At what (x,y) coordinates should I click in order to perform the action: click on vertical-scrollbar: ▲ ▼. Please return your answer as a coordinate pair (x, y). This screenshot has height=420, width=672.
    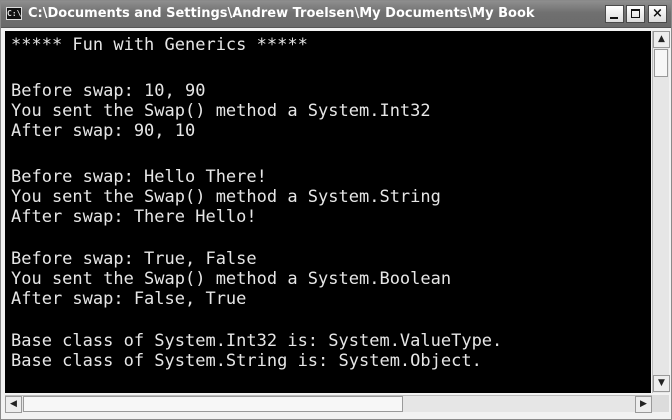
    Looking at the image, I should click on (661, 212).